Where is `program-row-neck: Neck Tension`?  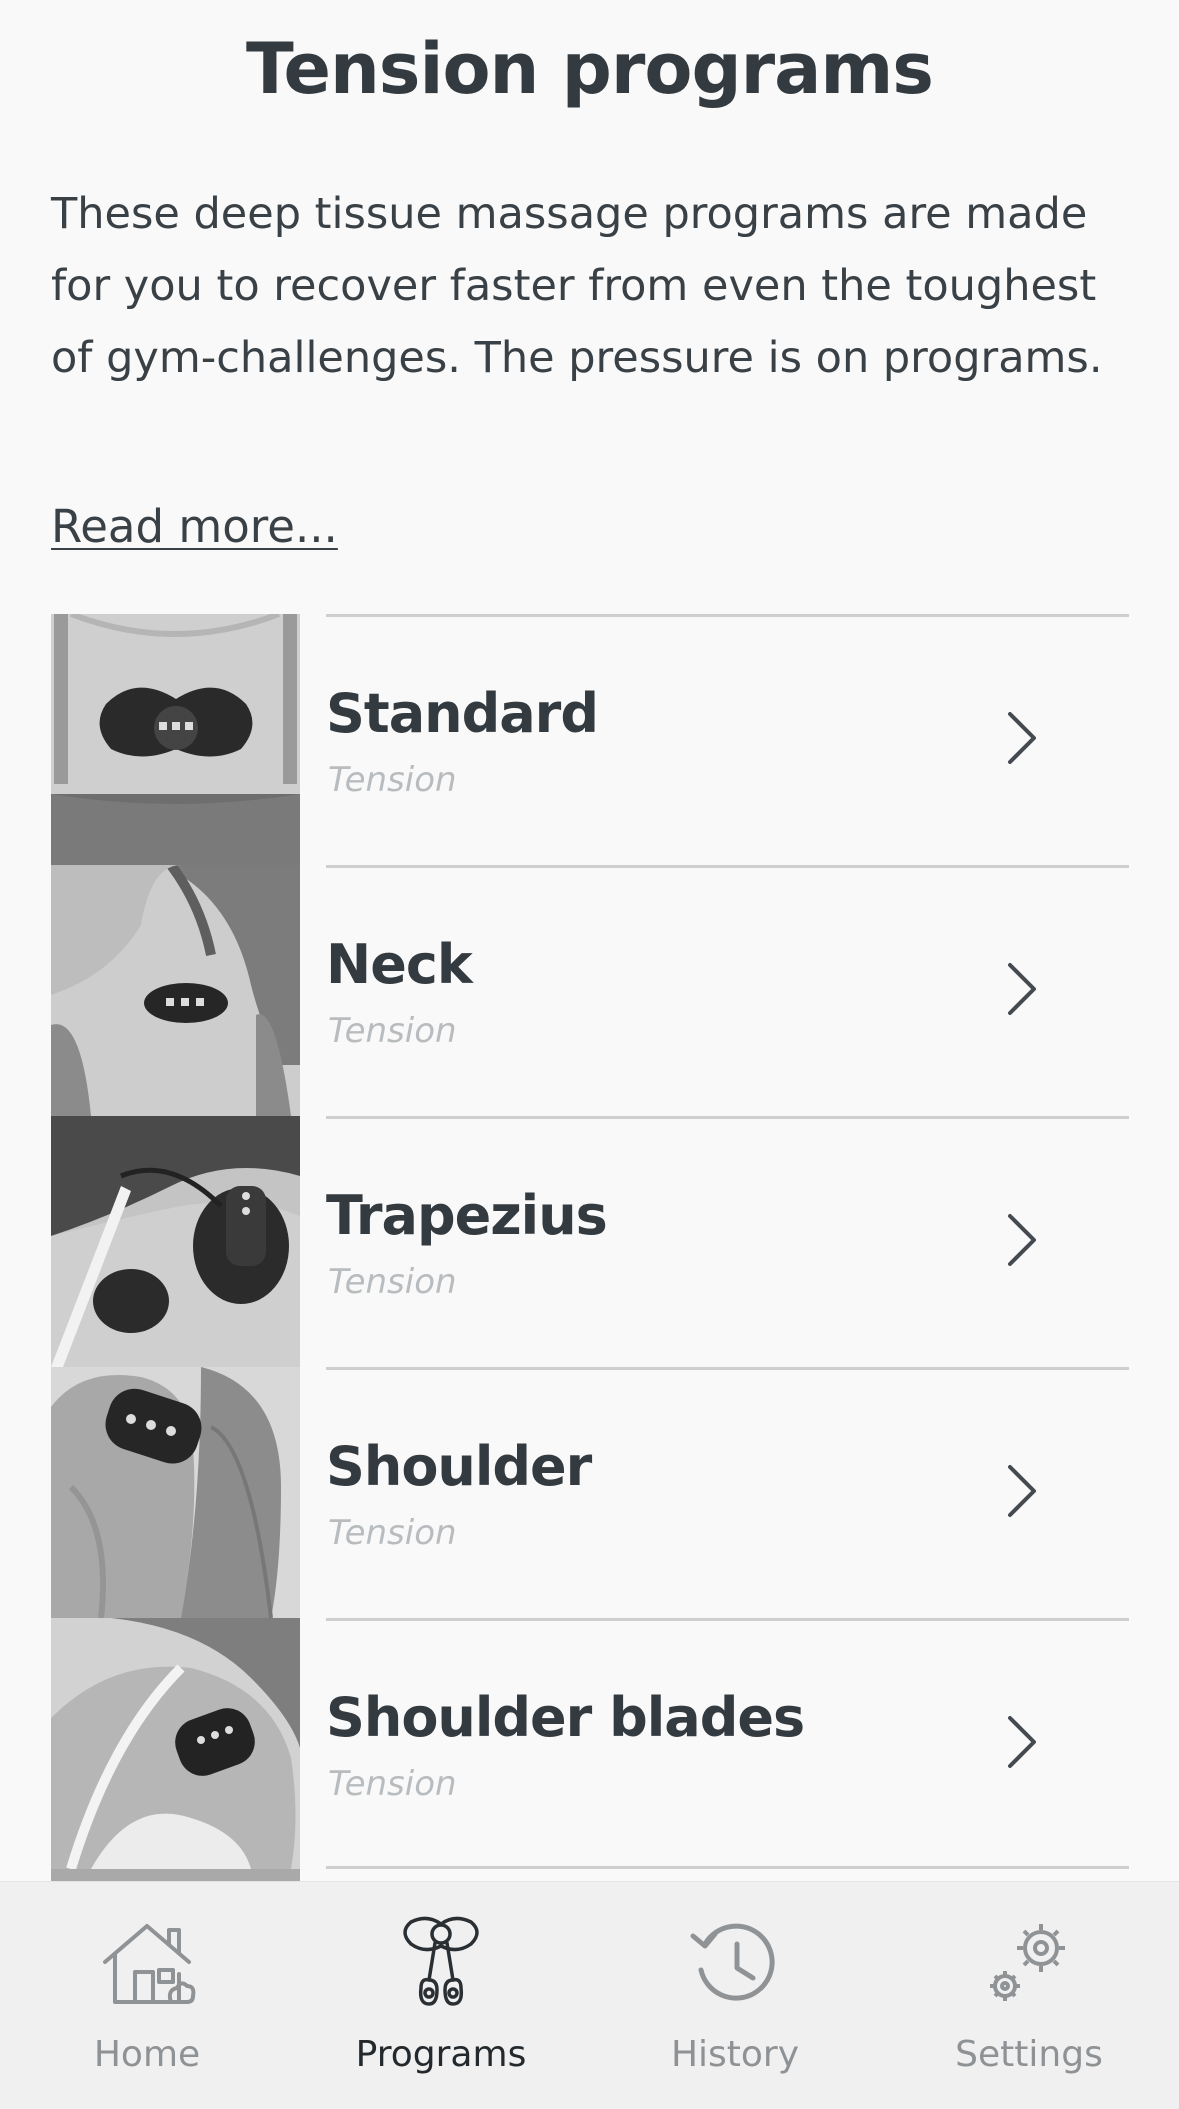
program-row-neck: Neck Tension is located at coordinates (589, 990).